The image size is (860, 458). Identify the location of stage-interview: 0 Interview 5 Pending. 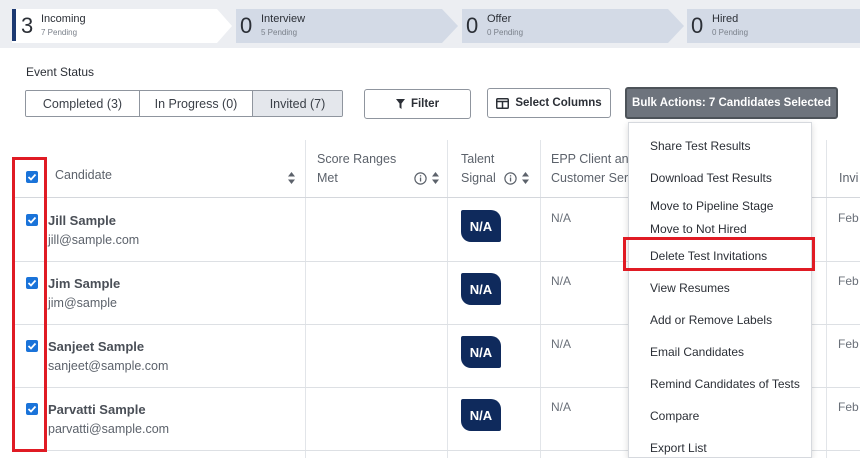
(347, 26).